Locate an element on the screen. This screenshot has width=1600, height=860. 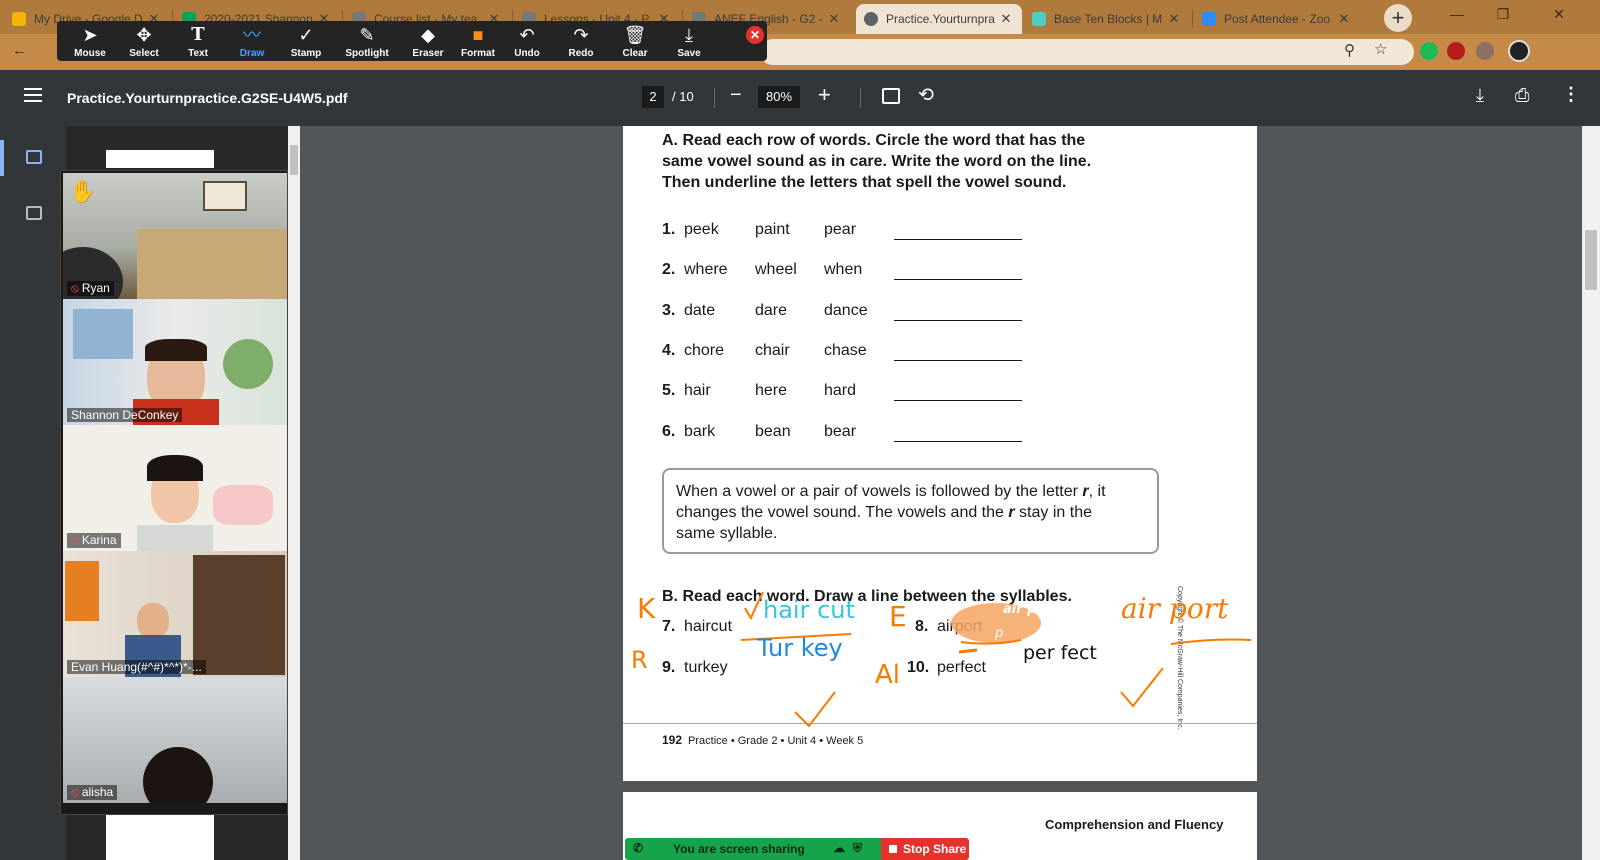
tab-title: Base Ten Blocks | M is located at coordinates (1108, 19).